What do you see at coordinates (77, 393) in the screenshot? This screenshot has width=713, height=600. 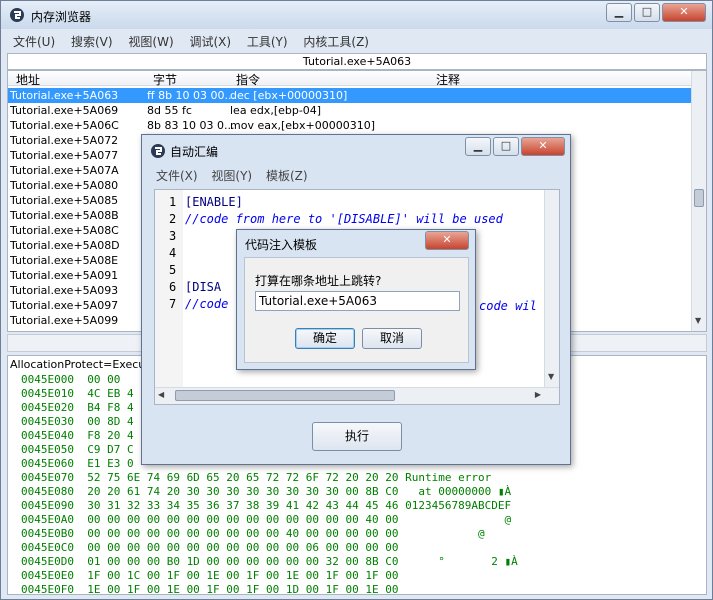 I see `hex-row: 0045E010 4C EB 4` at bounding box center [77, 393].